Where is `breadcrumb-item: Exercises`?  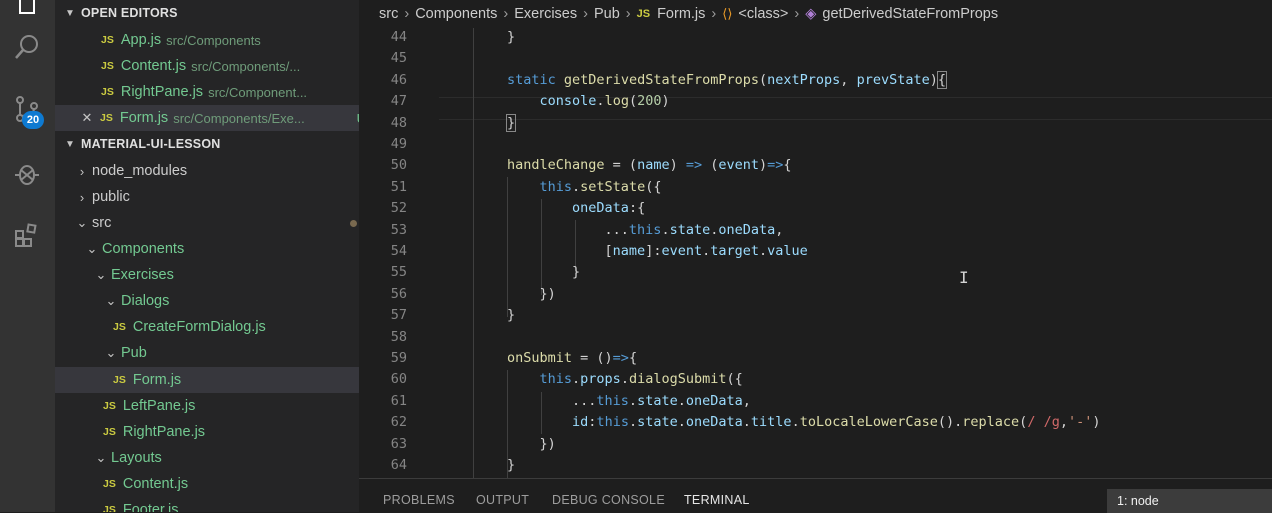 breadcrumb-item: Exercises is located at coordinates (545, 14).